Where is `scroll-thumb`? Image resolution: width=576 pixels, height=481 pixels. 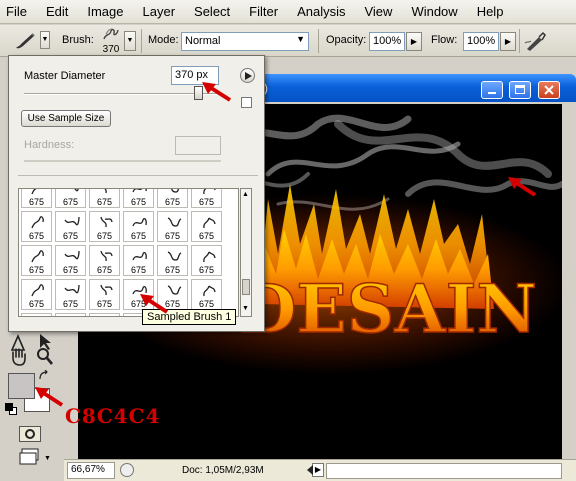
scroll-thumb is located at coordinates (246, 287).